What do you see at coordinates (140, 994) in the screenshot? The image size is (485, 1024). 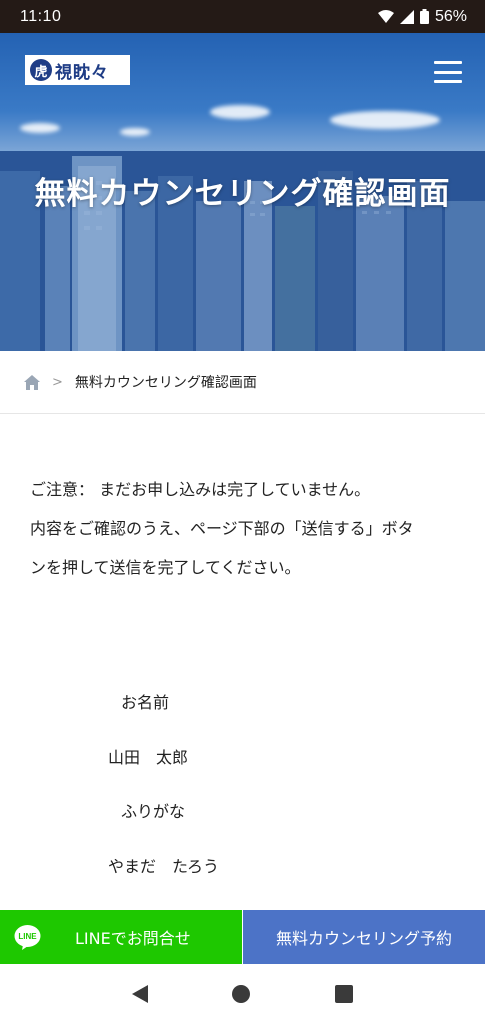 I see `back-icon` at bounding box center [140, 994].